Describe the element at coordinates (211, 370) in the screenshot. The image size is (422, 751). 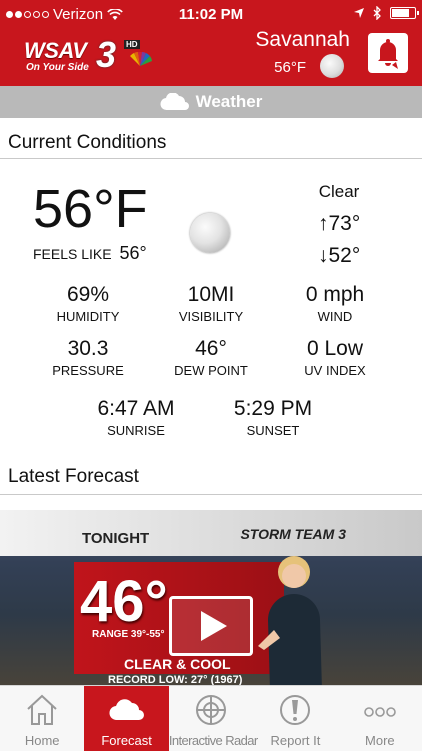
I see `stat-label: DEW POINT` at that location.